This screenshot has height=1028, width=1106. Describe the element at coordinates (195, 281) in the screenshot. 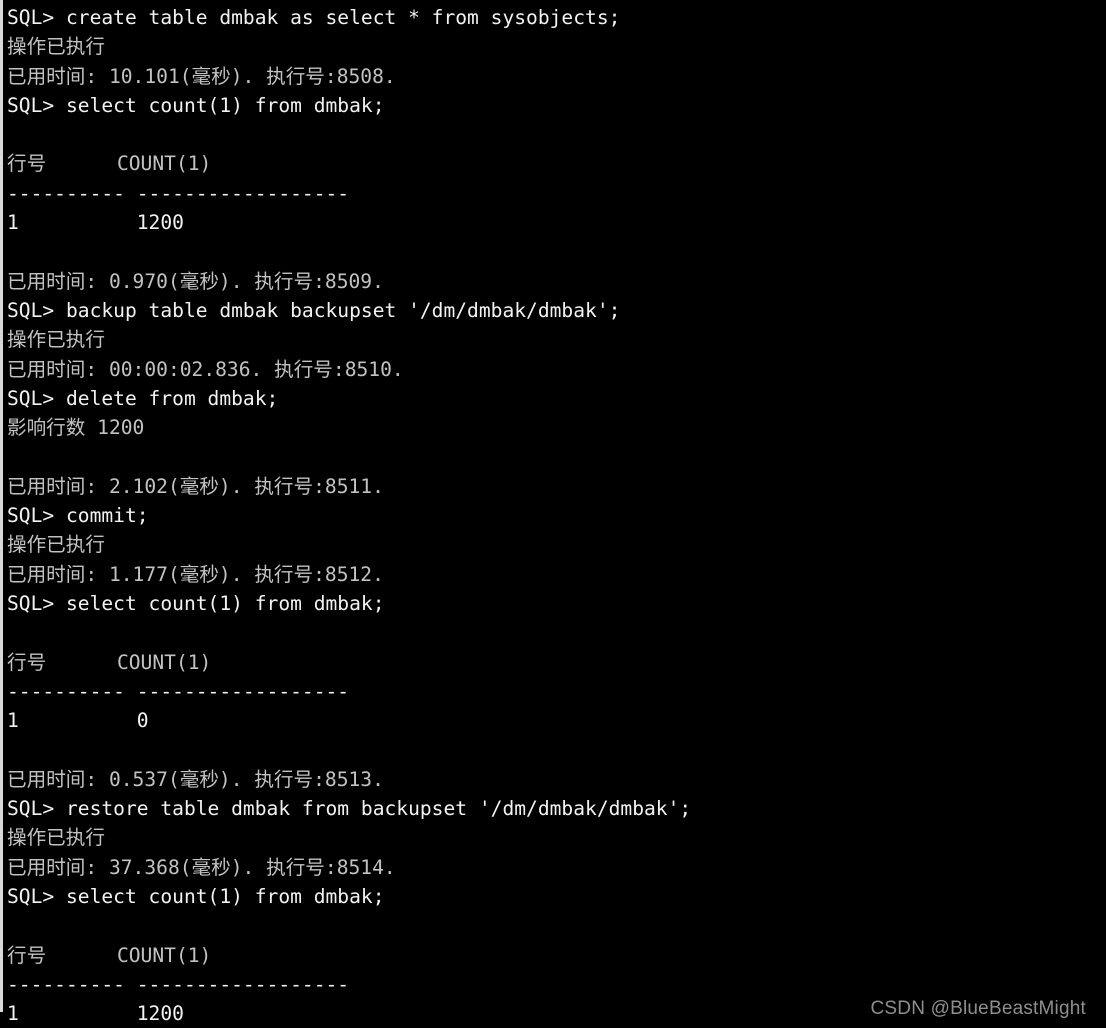

I see `terminal-line-timing: 已用时间: 0.970(毫秒). 执行号:8509.` at that location.